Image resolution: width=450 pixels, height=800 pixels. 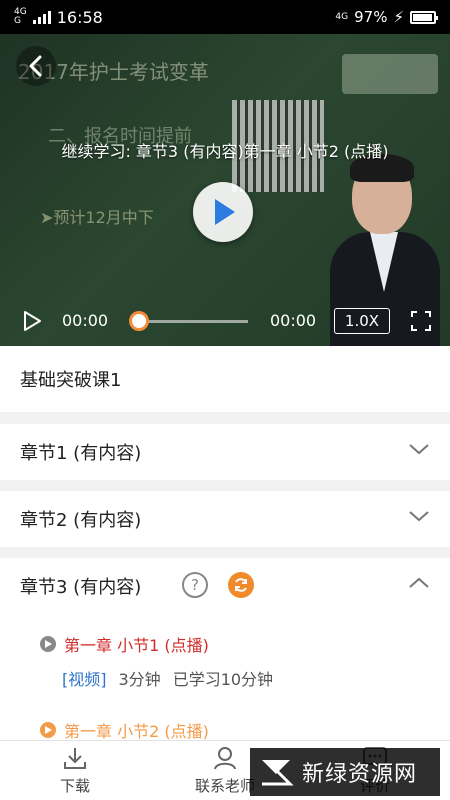 I want to click on signal-bars-icon, so click(x=41, y=17).